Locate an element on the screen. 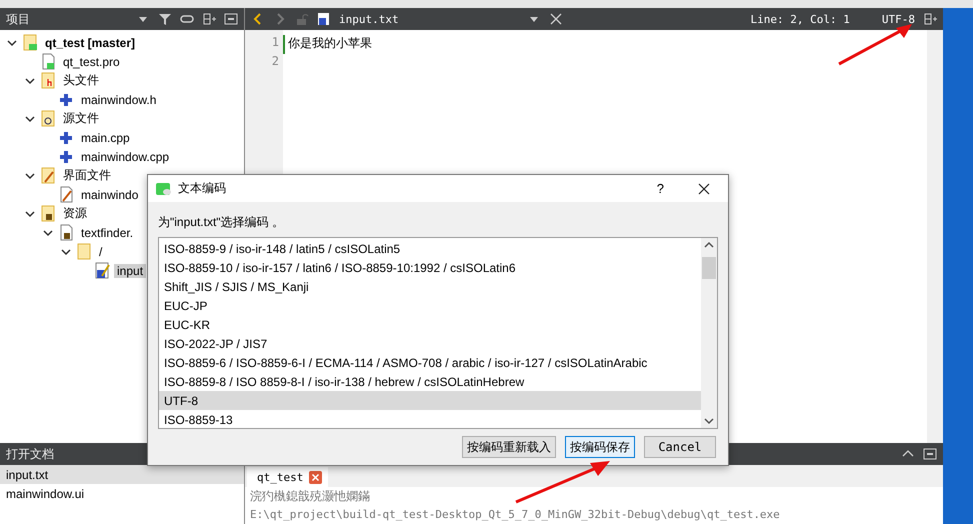  tree-item: 源文件 is located at coordinates (81, 118).